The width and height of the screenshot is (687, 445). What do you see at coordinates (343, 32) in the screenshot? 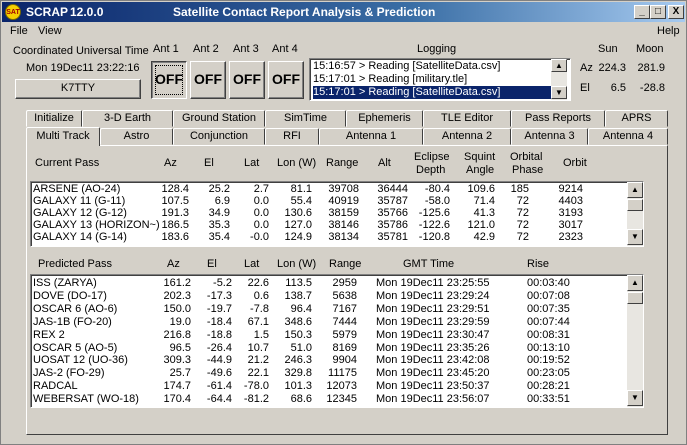
I see `menu-bar: File View Help` at bounding box center [343, 32].